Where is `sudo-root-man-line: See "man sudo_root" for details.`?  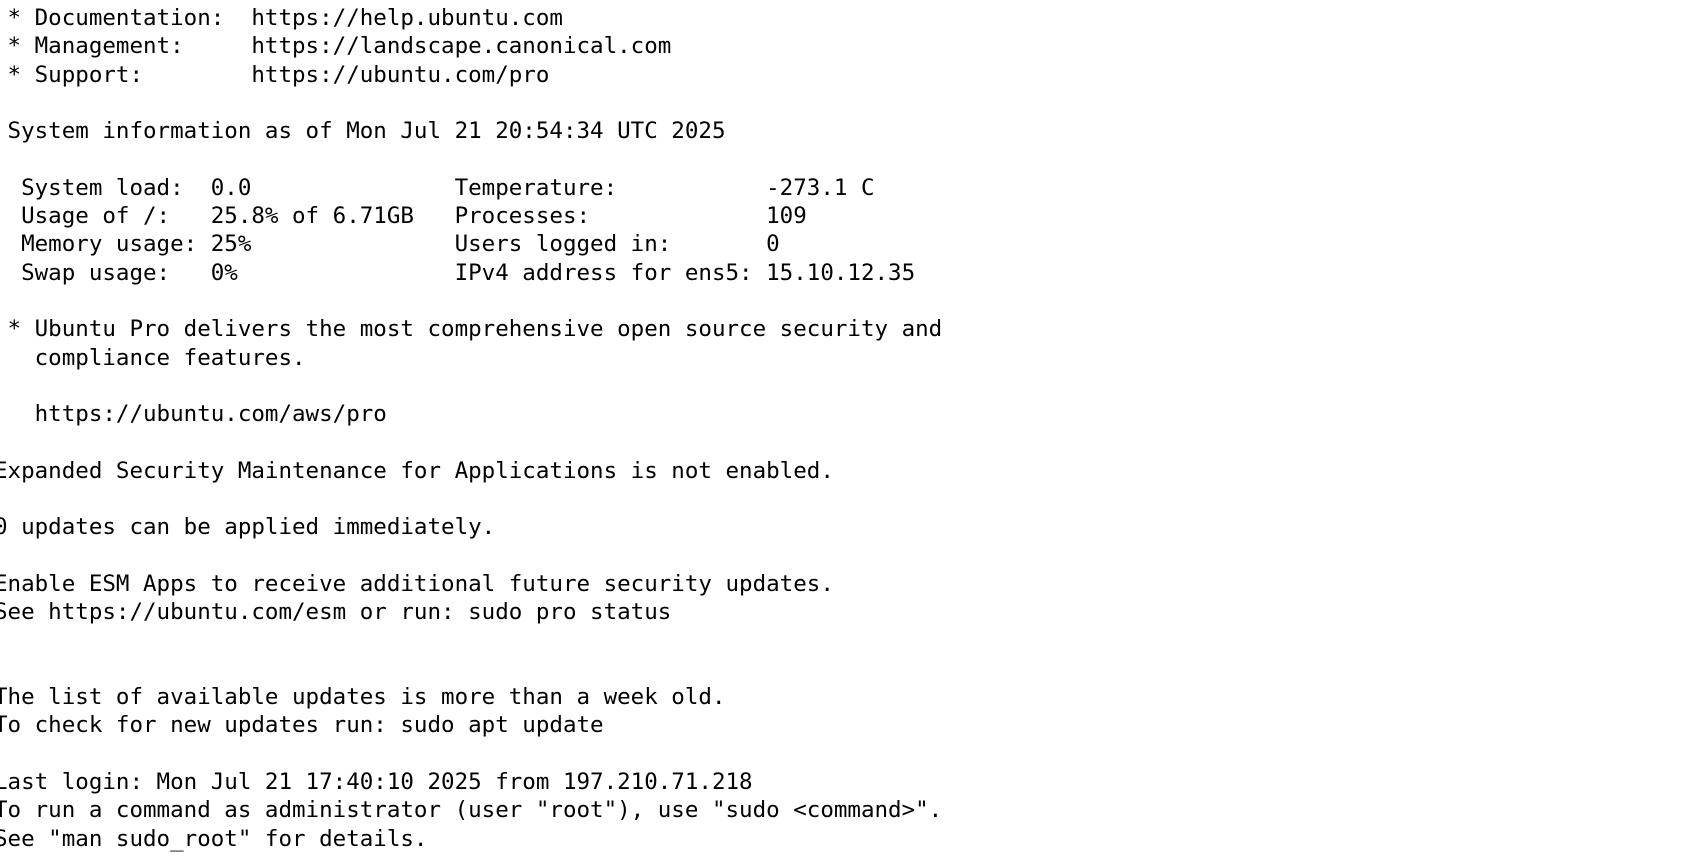 sudo-root-man-line: See "man sudo_root" for details. is located at coordinates (214, 838).